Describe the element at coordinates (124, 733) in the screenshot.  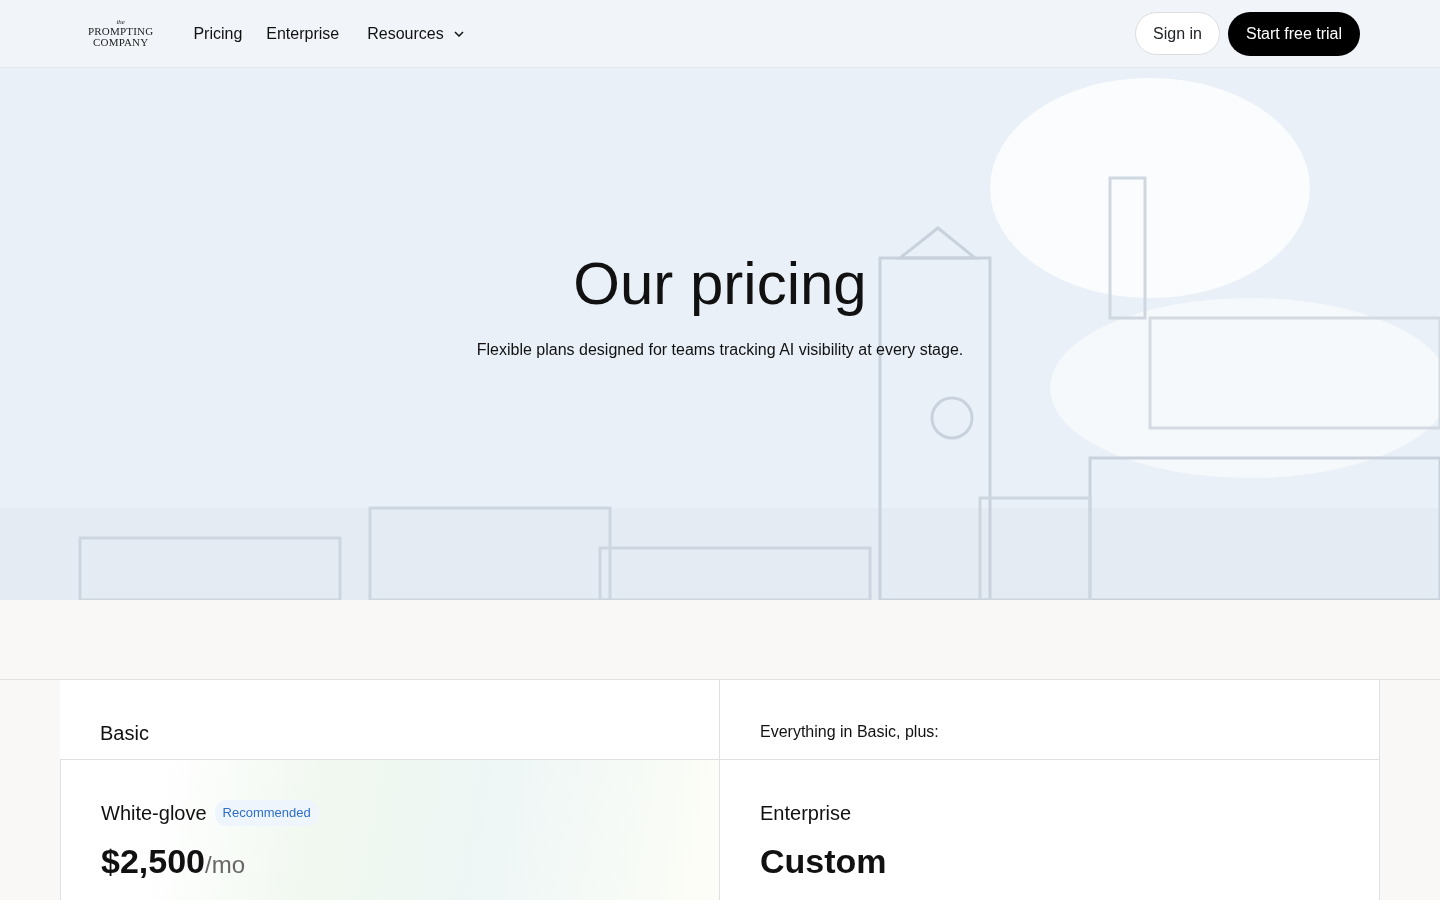
I see `plan-name: Basic` at that location.